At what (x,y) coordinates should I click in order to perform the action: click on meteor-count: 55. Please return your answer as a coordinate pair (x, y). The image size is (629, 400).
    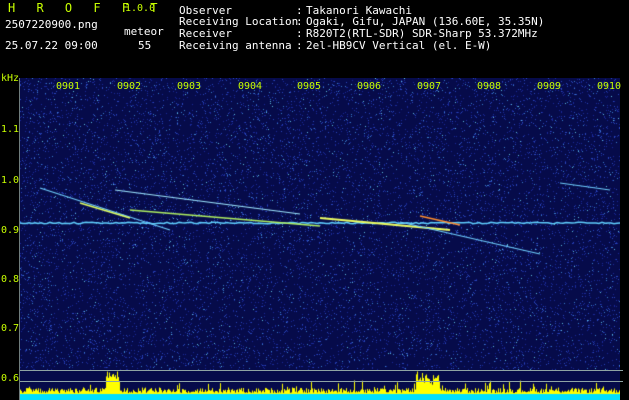
    Looking at the image, I should click on (145, 45).